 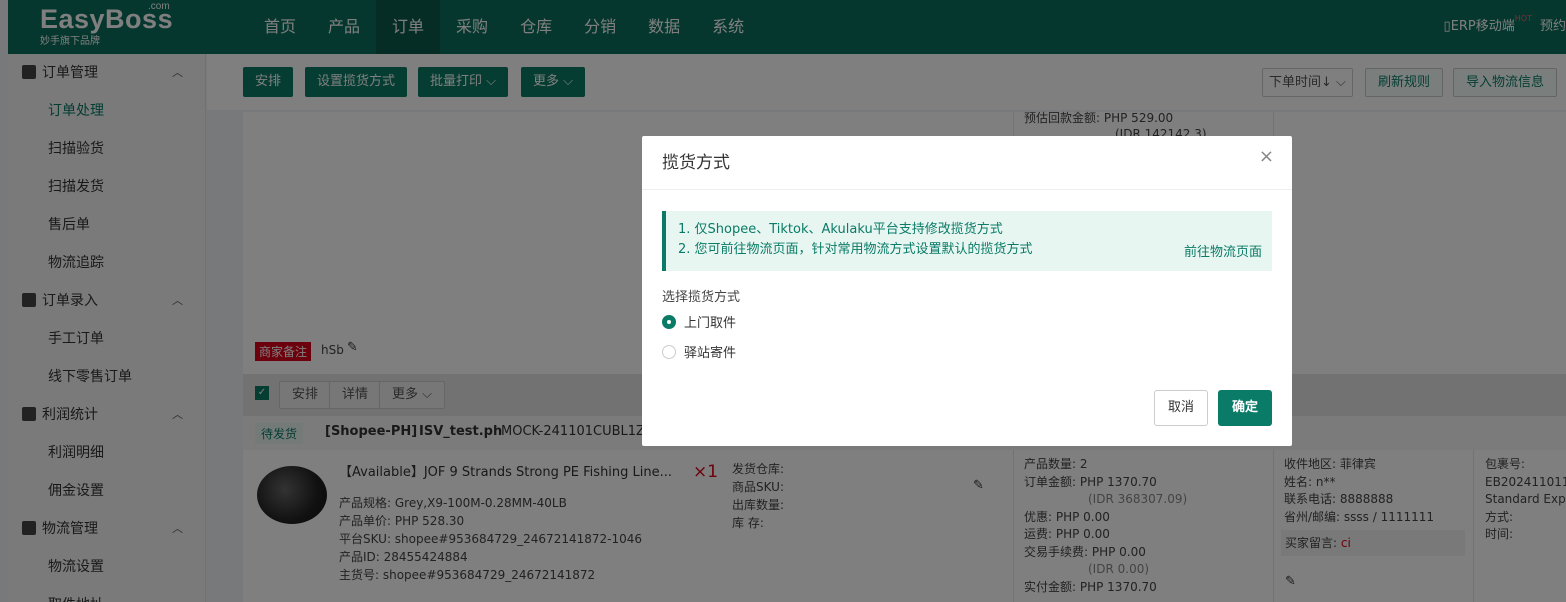 What do you see at coordinates (1181, 408) in the screenshot?
I see `cancel-button: 取消` at bounding box center [1181, 408].